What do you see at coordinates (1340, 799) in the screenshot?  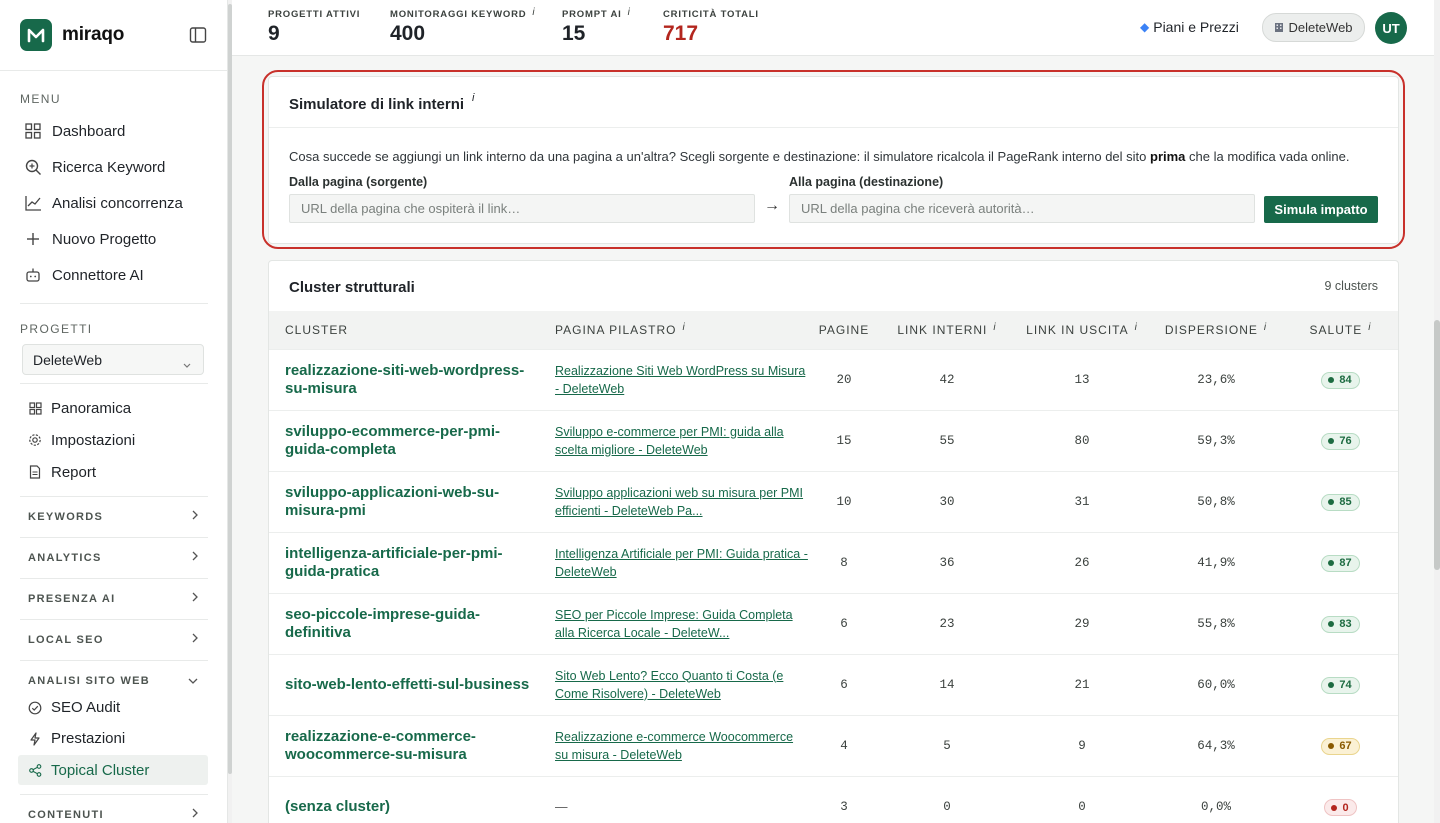 I see `health-cell: 0` at bounding box center [1340, 799].